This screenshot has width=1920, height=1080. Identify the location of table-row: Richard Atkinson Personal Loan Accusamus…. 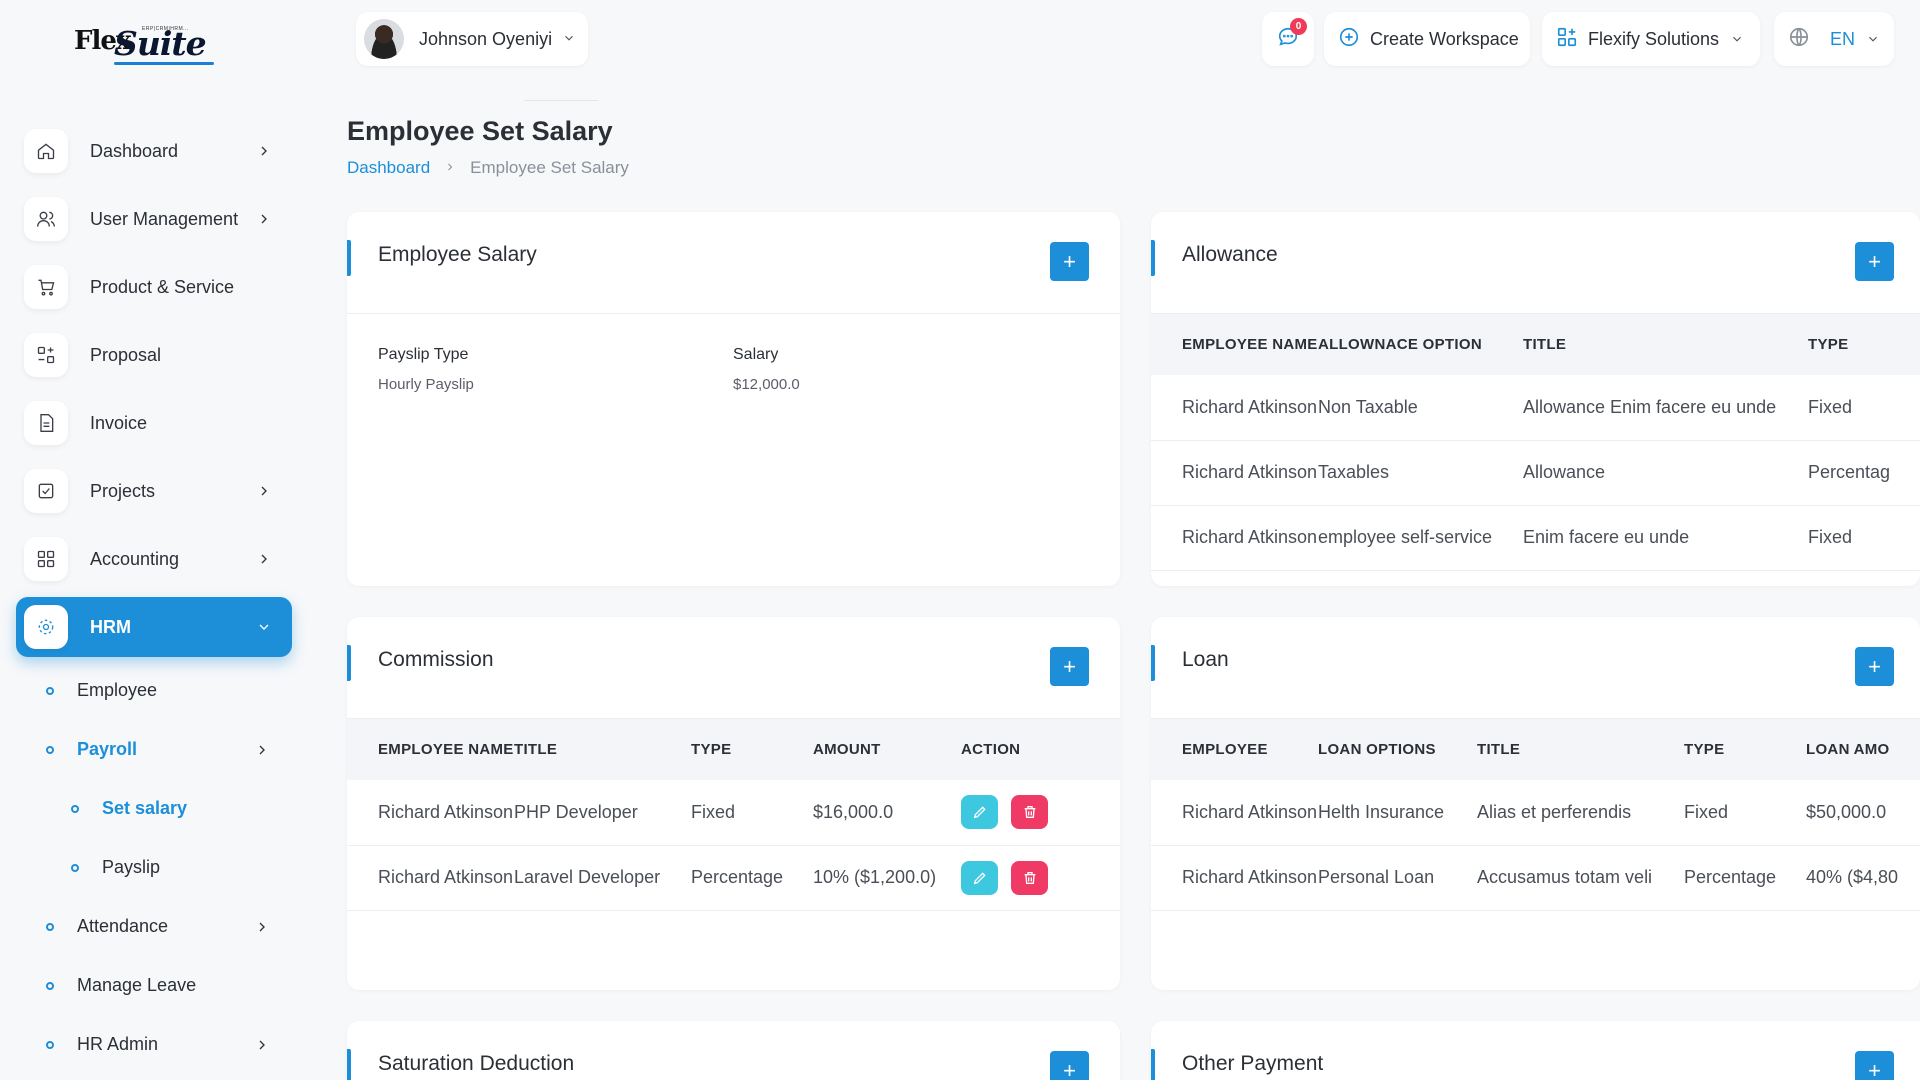
(1535, 877).